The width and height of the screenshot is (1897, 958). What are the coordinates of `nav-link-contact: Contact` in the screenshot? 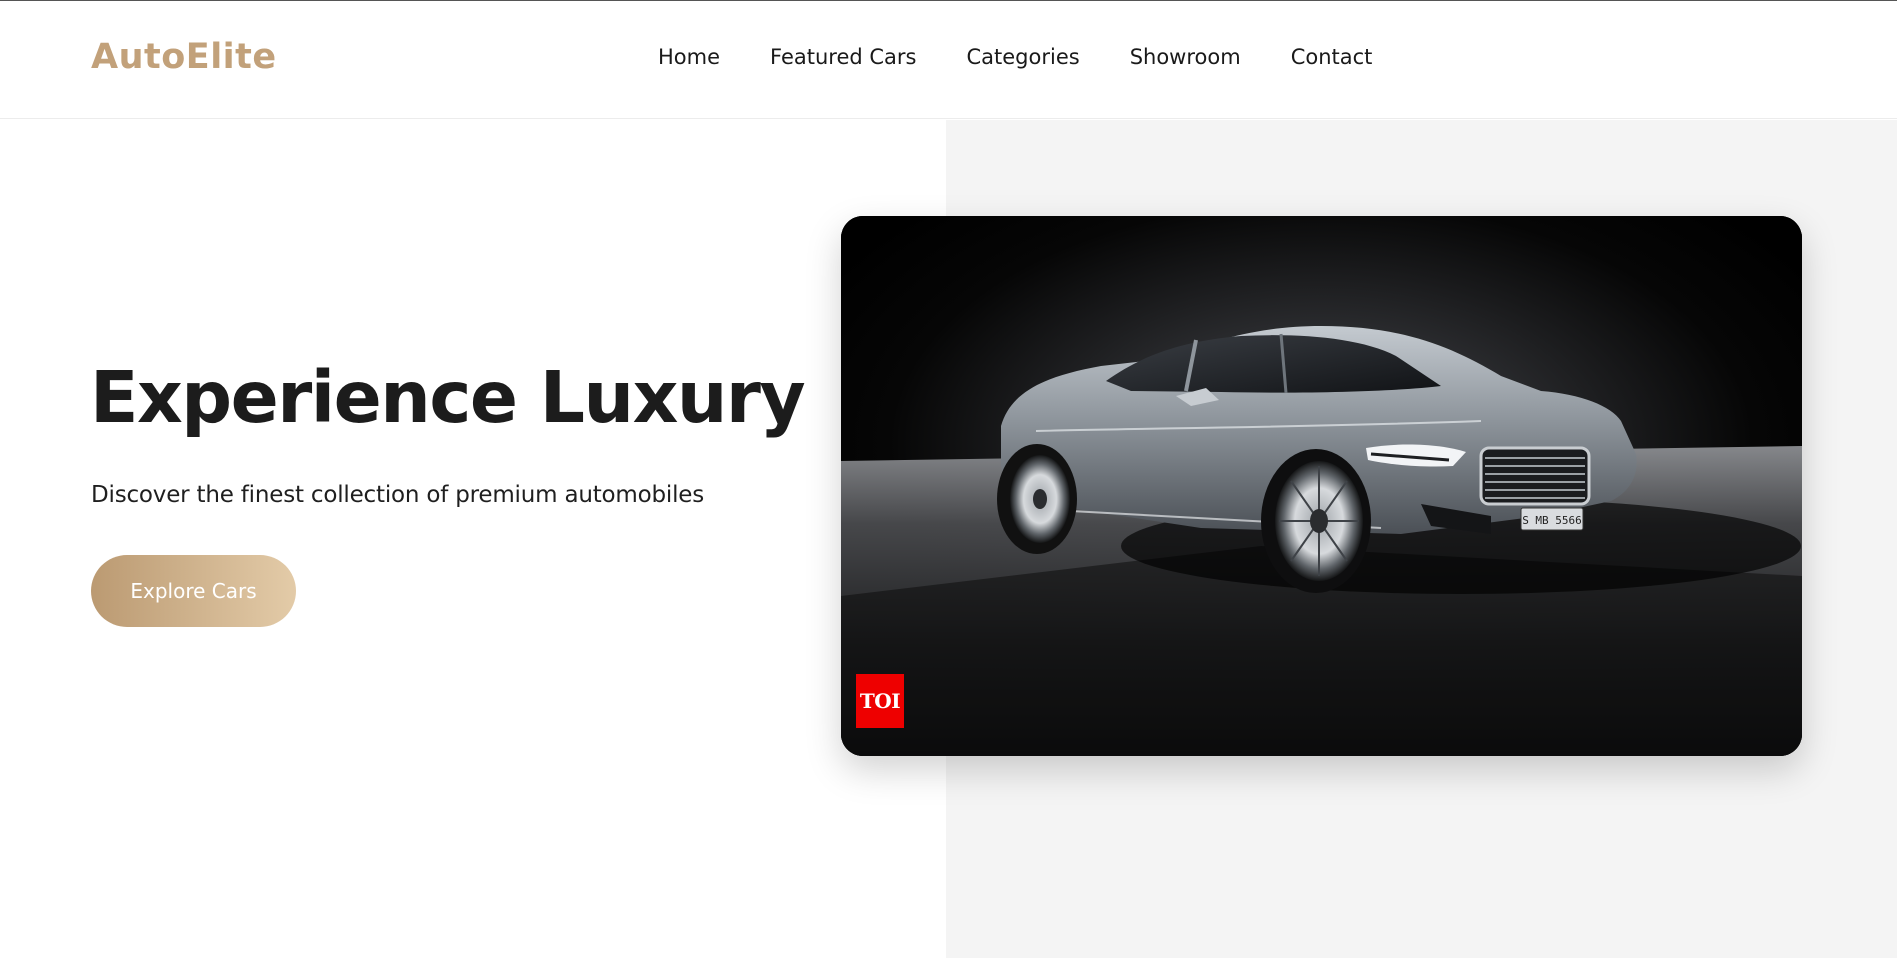 It's located at (1332, 57).